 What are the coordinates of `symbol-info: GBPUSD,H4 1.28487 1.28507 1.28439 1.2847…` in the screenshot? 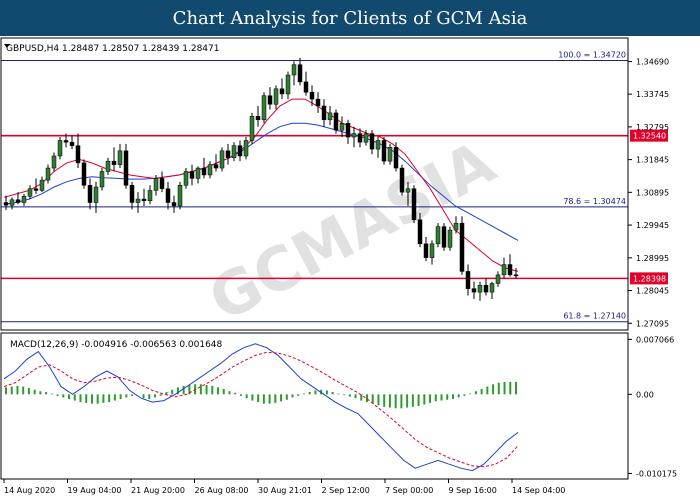 It's located at (112, 49).